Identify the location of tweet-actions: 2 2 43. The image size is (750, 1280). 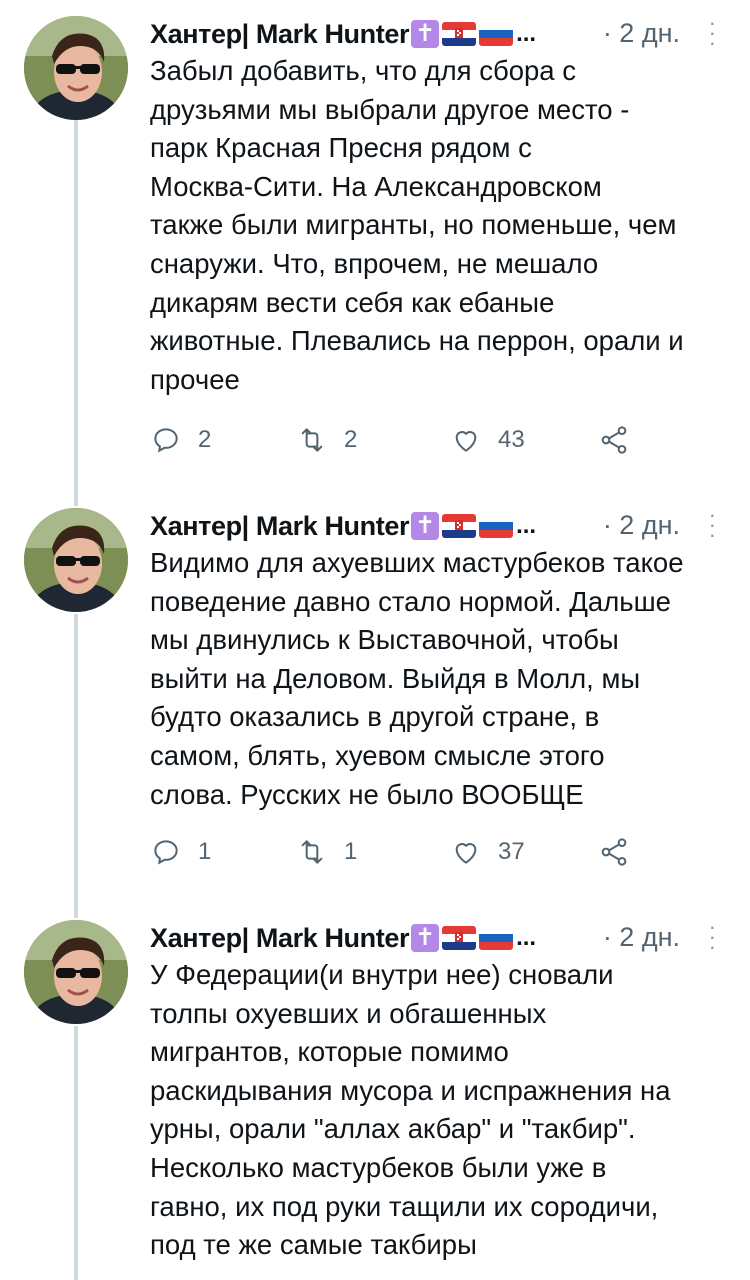
(400, 444).